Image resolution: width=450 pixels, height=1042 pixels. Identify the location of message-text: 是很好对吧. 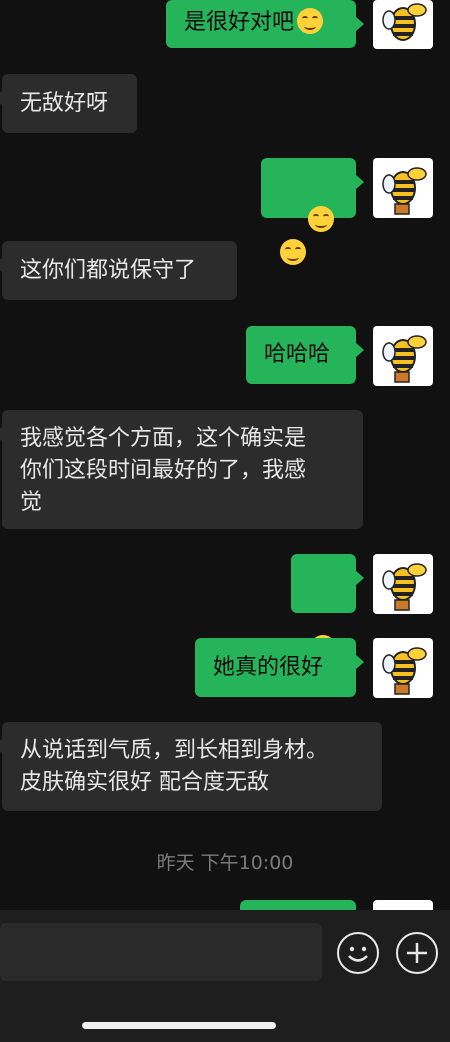
(239, 22).